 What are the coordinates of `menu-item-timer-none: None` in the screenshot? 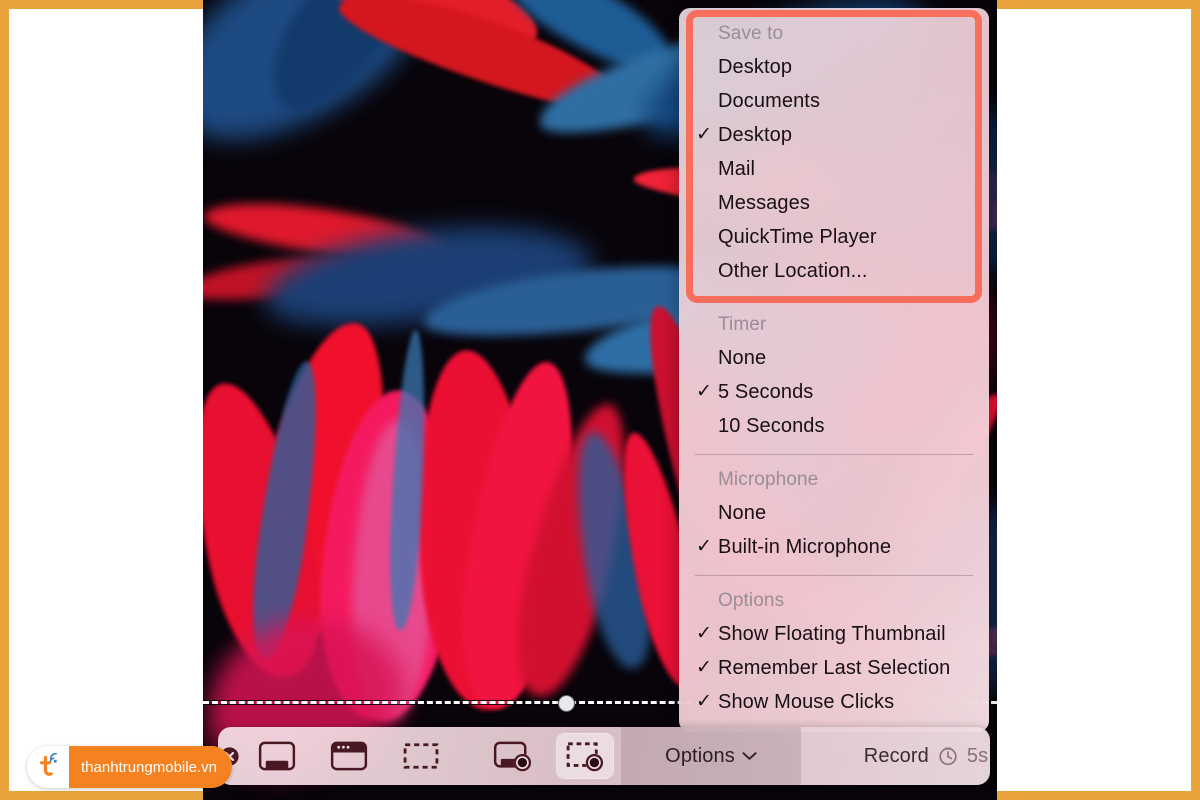 It's located at (834, 359).